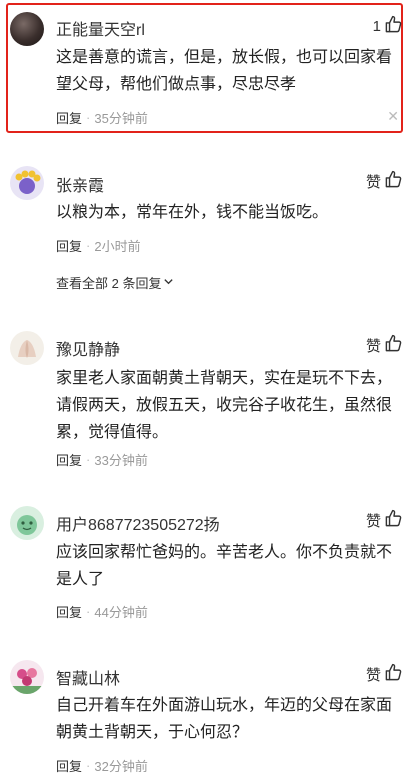 Image resolution: width=415 pixels, height=783 pixels. Describe the element at coordinates (176, 84) in the screenshot. I see `comment-text-line: 望父母，帮他们做点事，尽忠尽孝` at that location.